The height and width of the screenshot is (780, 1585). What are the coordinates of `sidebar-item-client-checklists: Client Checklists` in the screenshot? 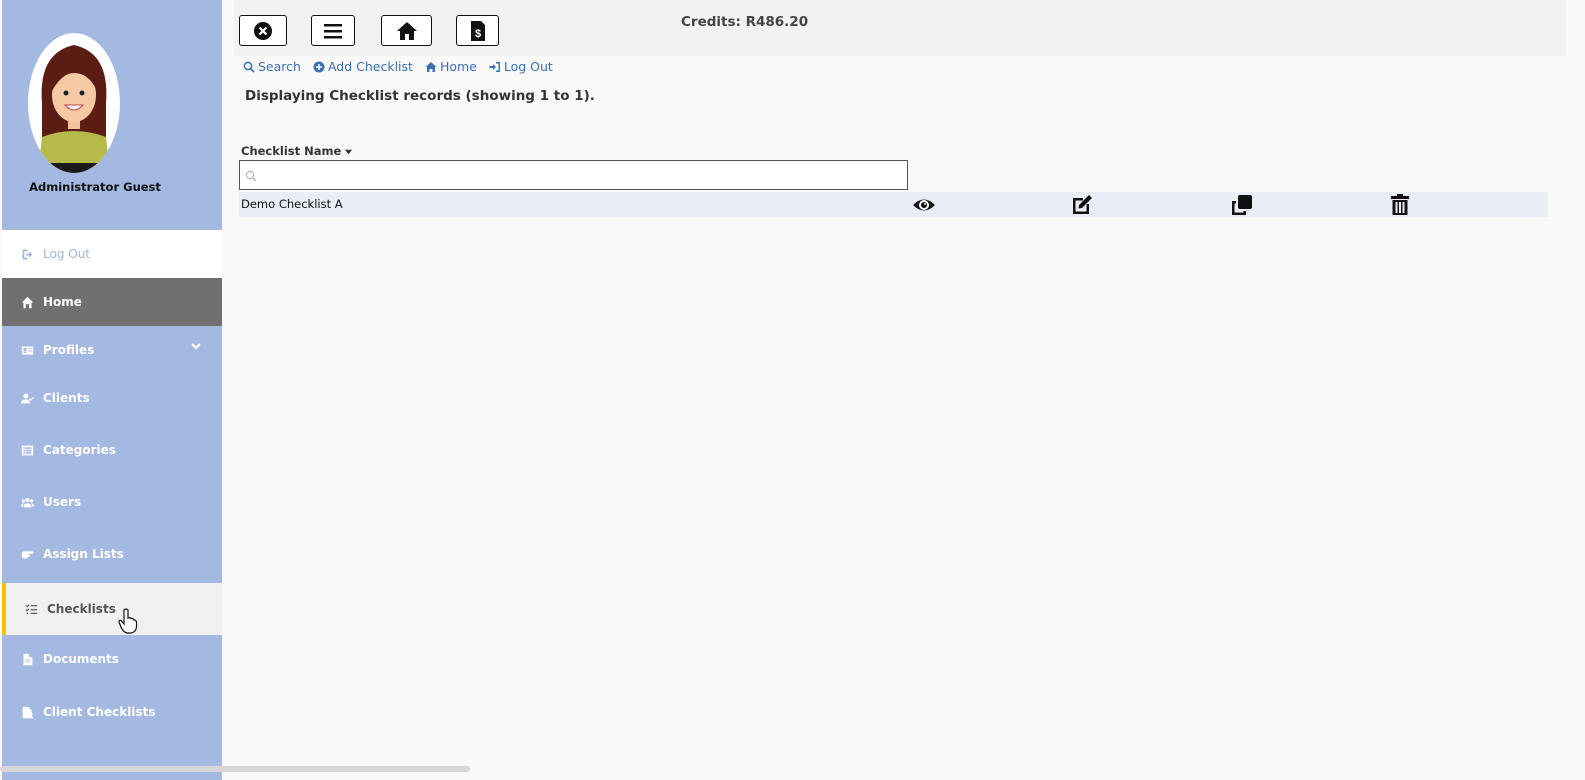 It's located at (112, 712).